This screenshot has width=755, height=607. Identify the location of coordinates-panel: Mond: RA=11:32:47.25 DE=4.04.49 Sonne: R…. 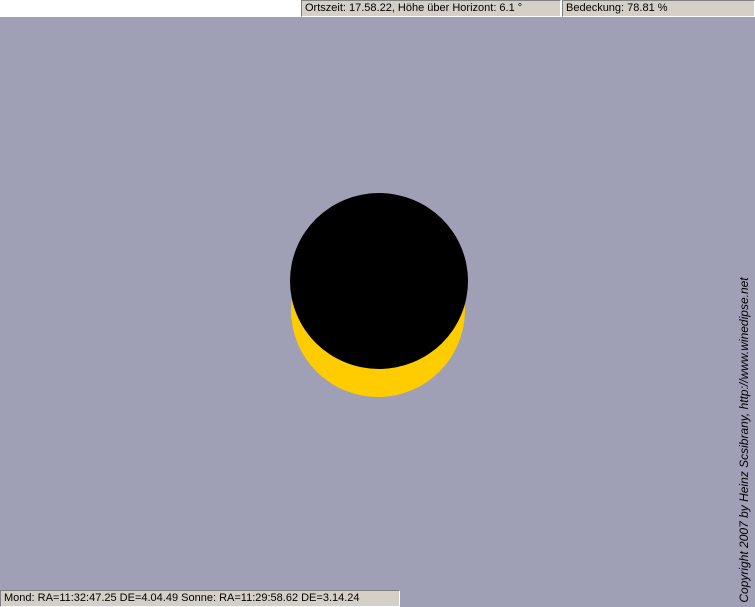
(200, 598).